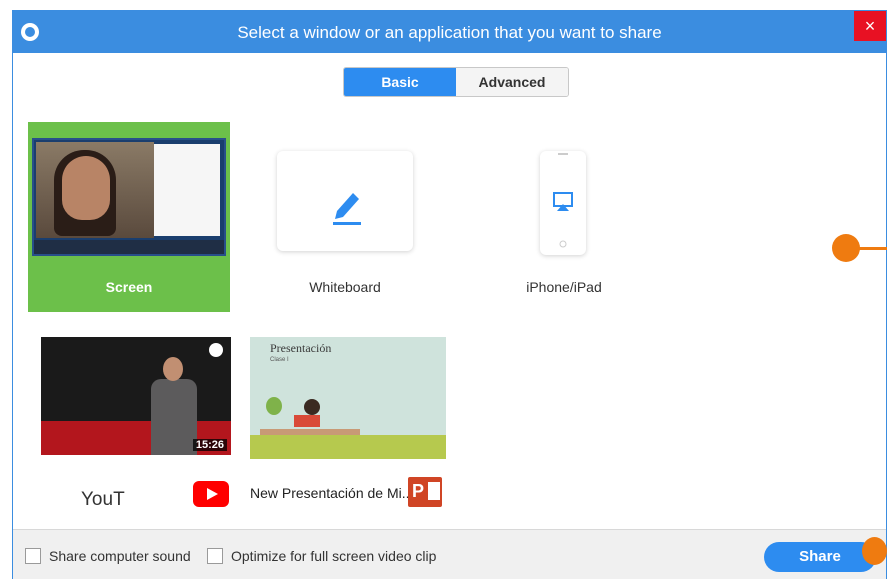 This screenshot has width=887, height=579. I want to click on video-duration: 15:26, so click(209, 445).